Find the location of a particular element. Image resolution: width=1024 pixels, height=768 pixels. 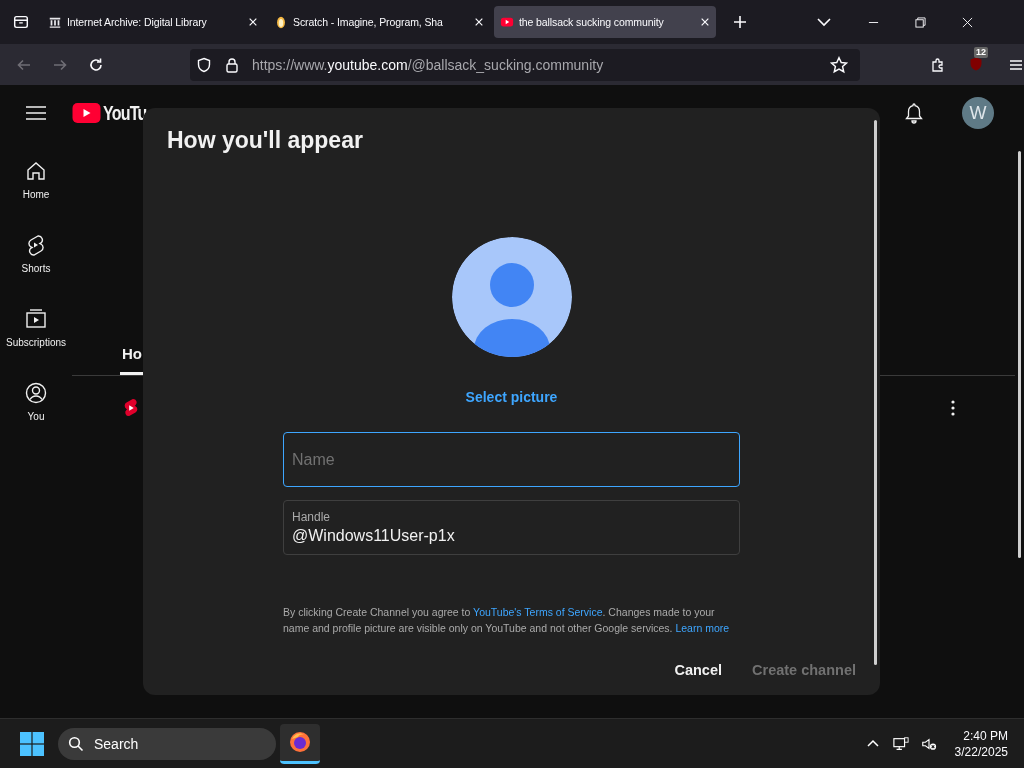

more-icon is located at coordinates (953, 408).